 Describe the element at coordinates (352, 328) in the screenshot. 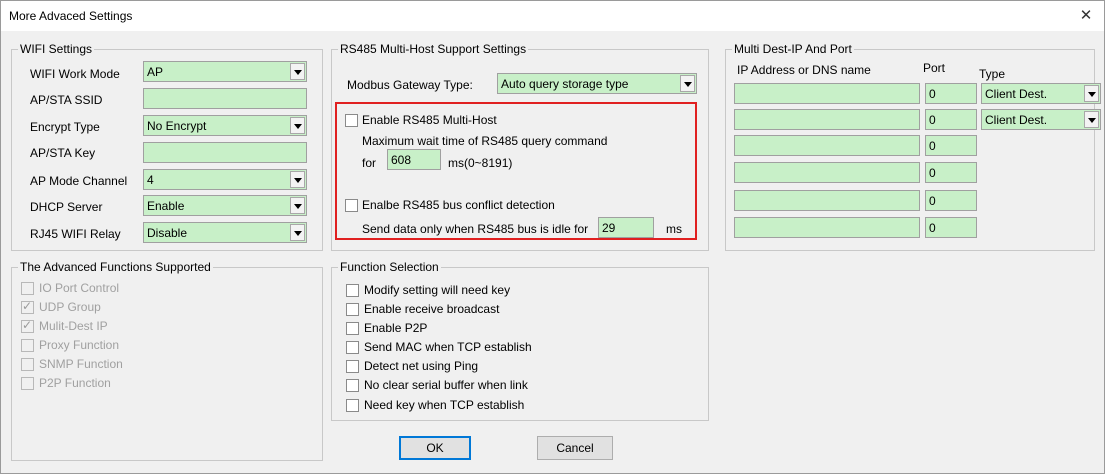

I see `enable-p2p-checkbox` at that location.